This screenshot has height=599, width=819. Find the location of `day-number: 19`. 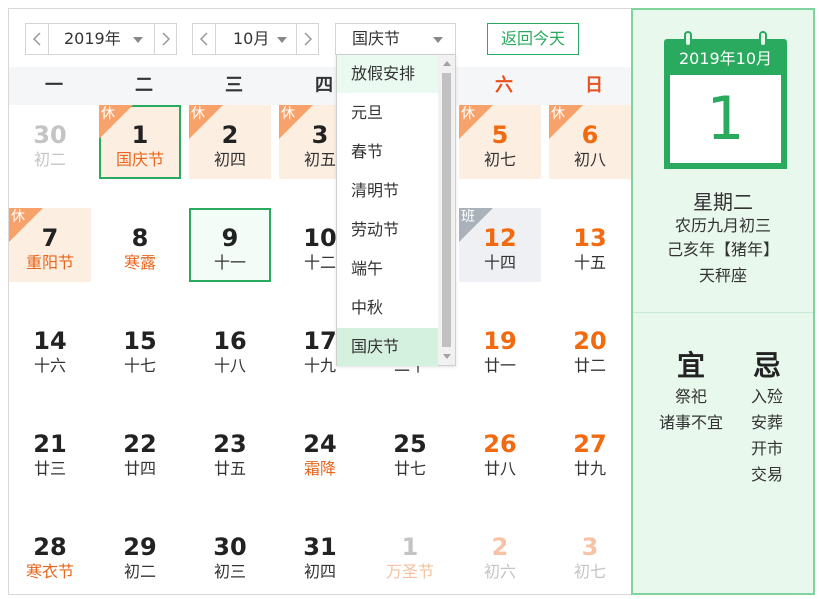

day-number: 19 is located at coordinates (500, 341).